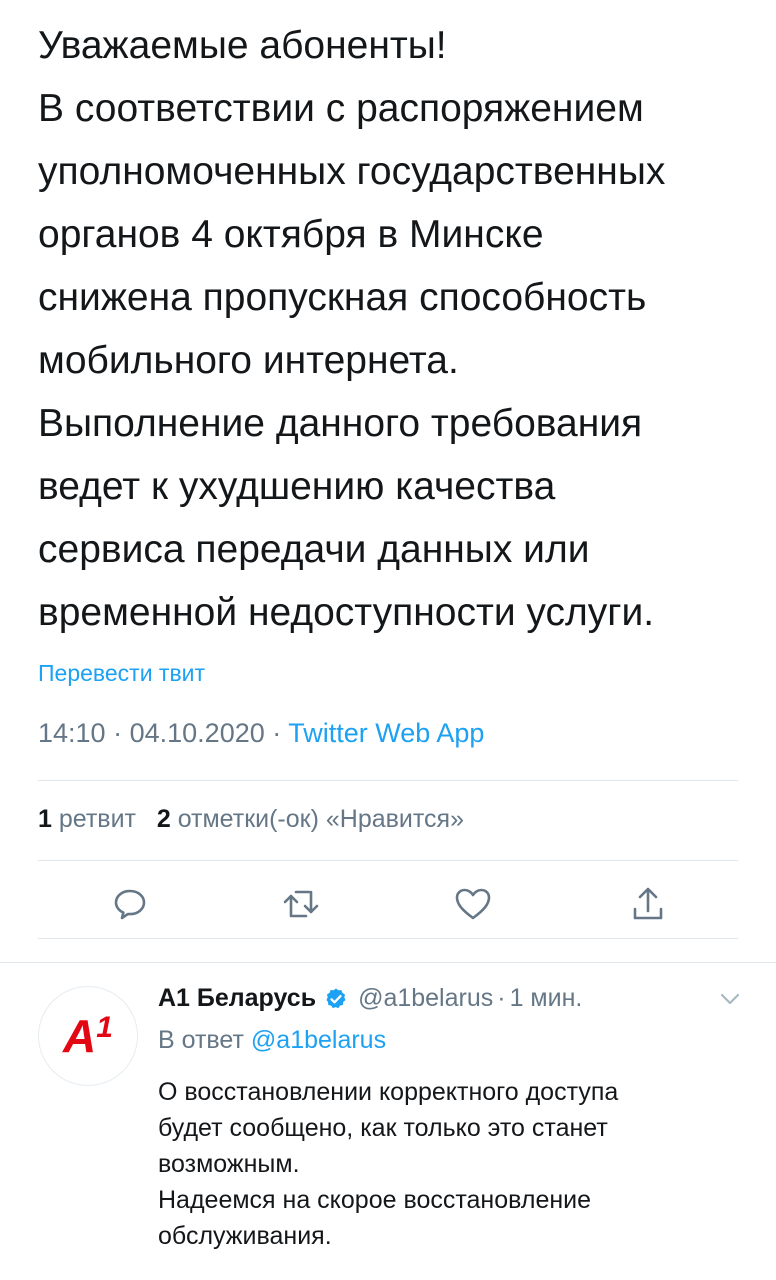 Image resolution: width=776 pixels, height=1280 pixels. What do you see at coordinates (291, 234) in the screenshot?
I see `tweet-line: органов 4 октября в Минске` at bounding box center [291, 234].